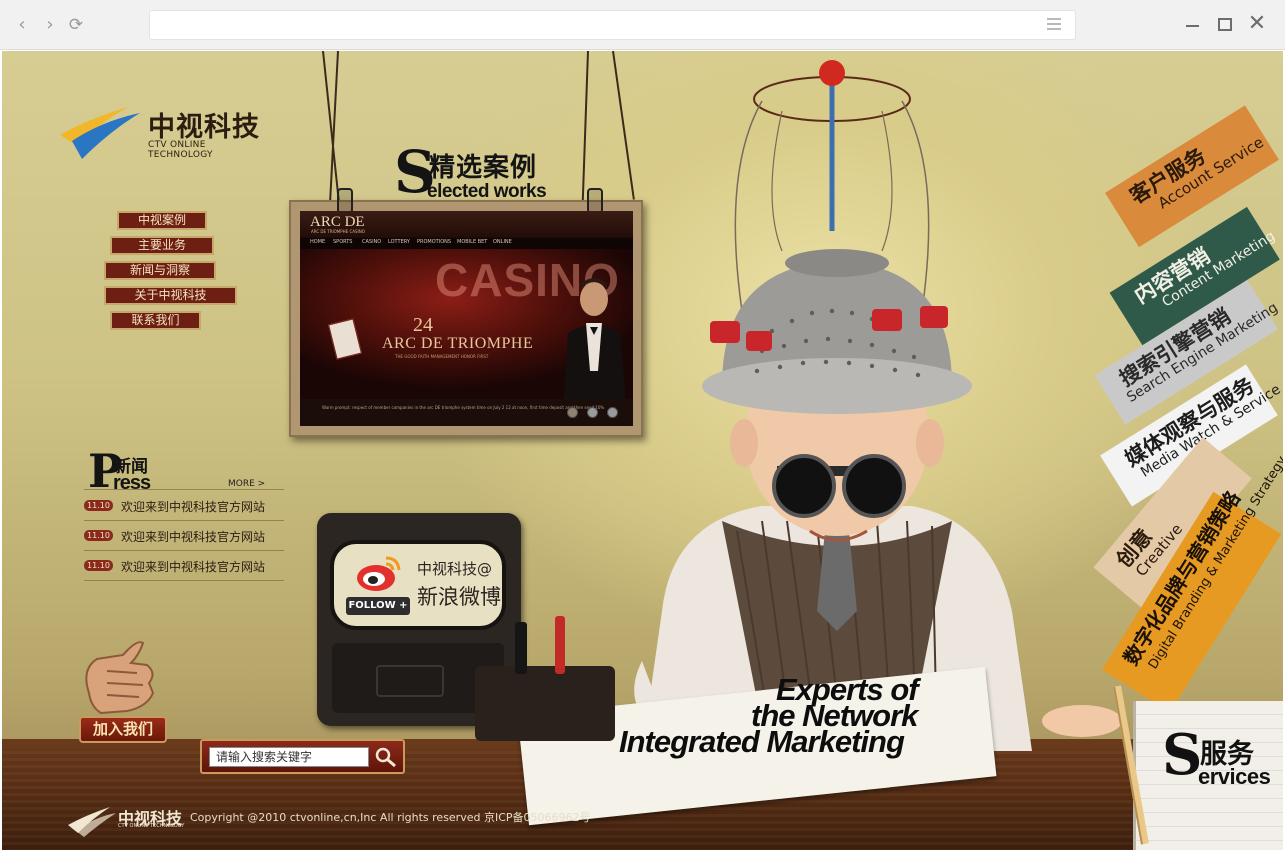 This screenshot has height=851, width=1285. What do you see at coordinates (459, 597) in the screenshot?
I see `weibo-text-2: 新浪微博` at bounding box center [459, 597].